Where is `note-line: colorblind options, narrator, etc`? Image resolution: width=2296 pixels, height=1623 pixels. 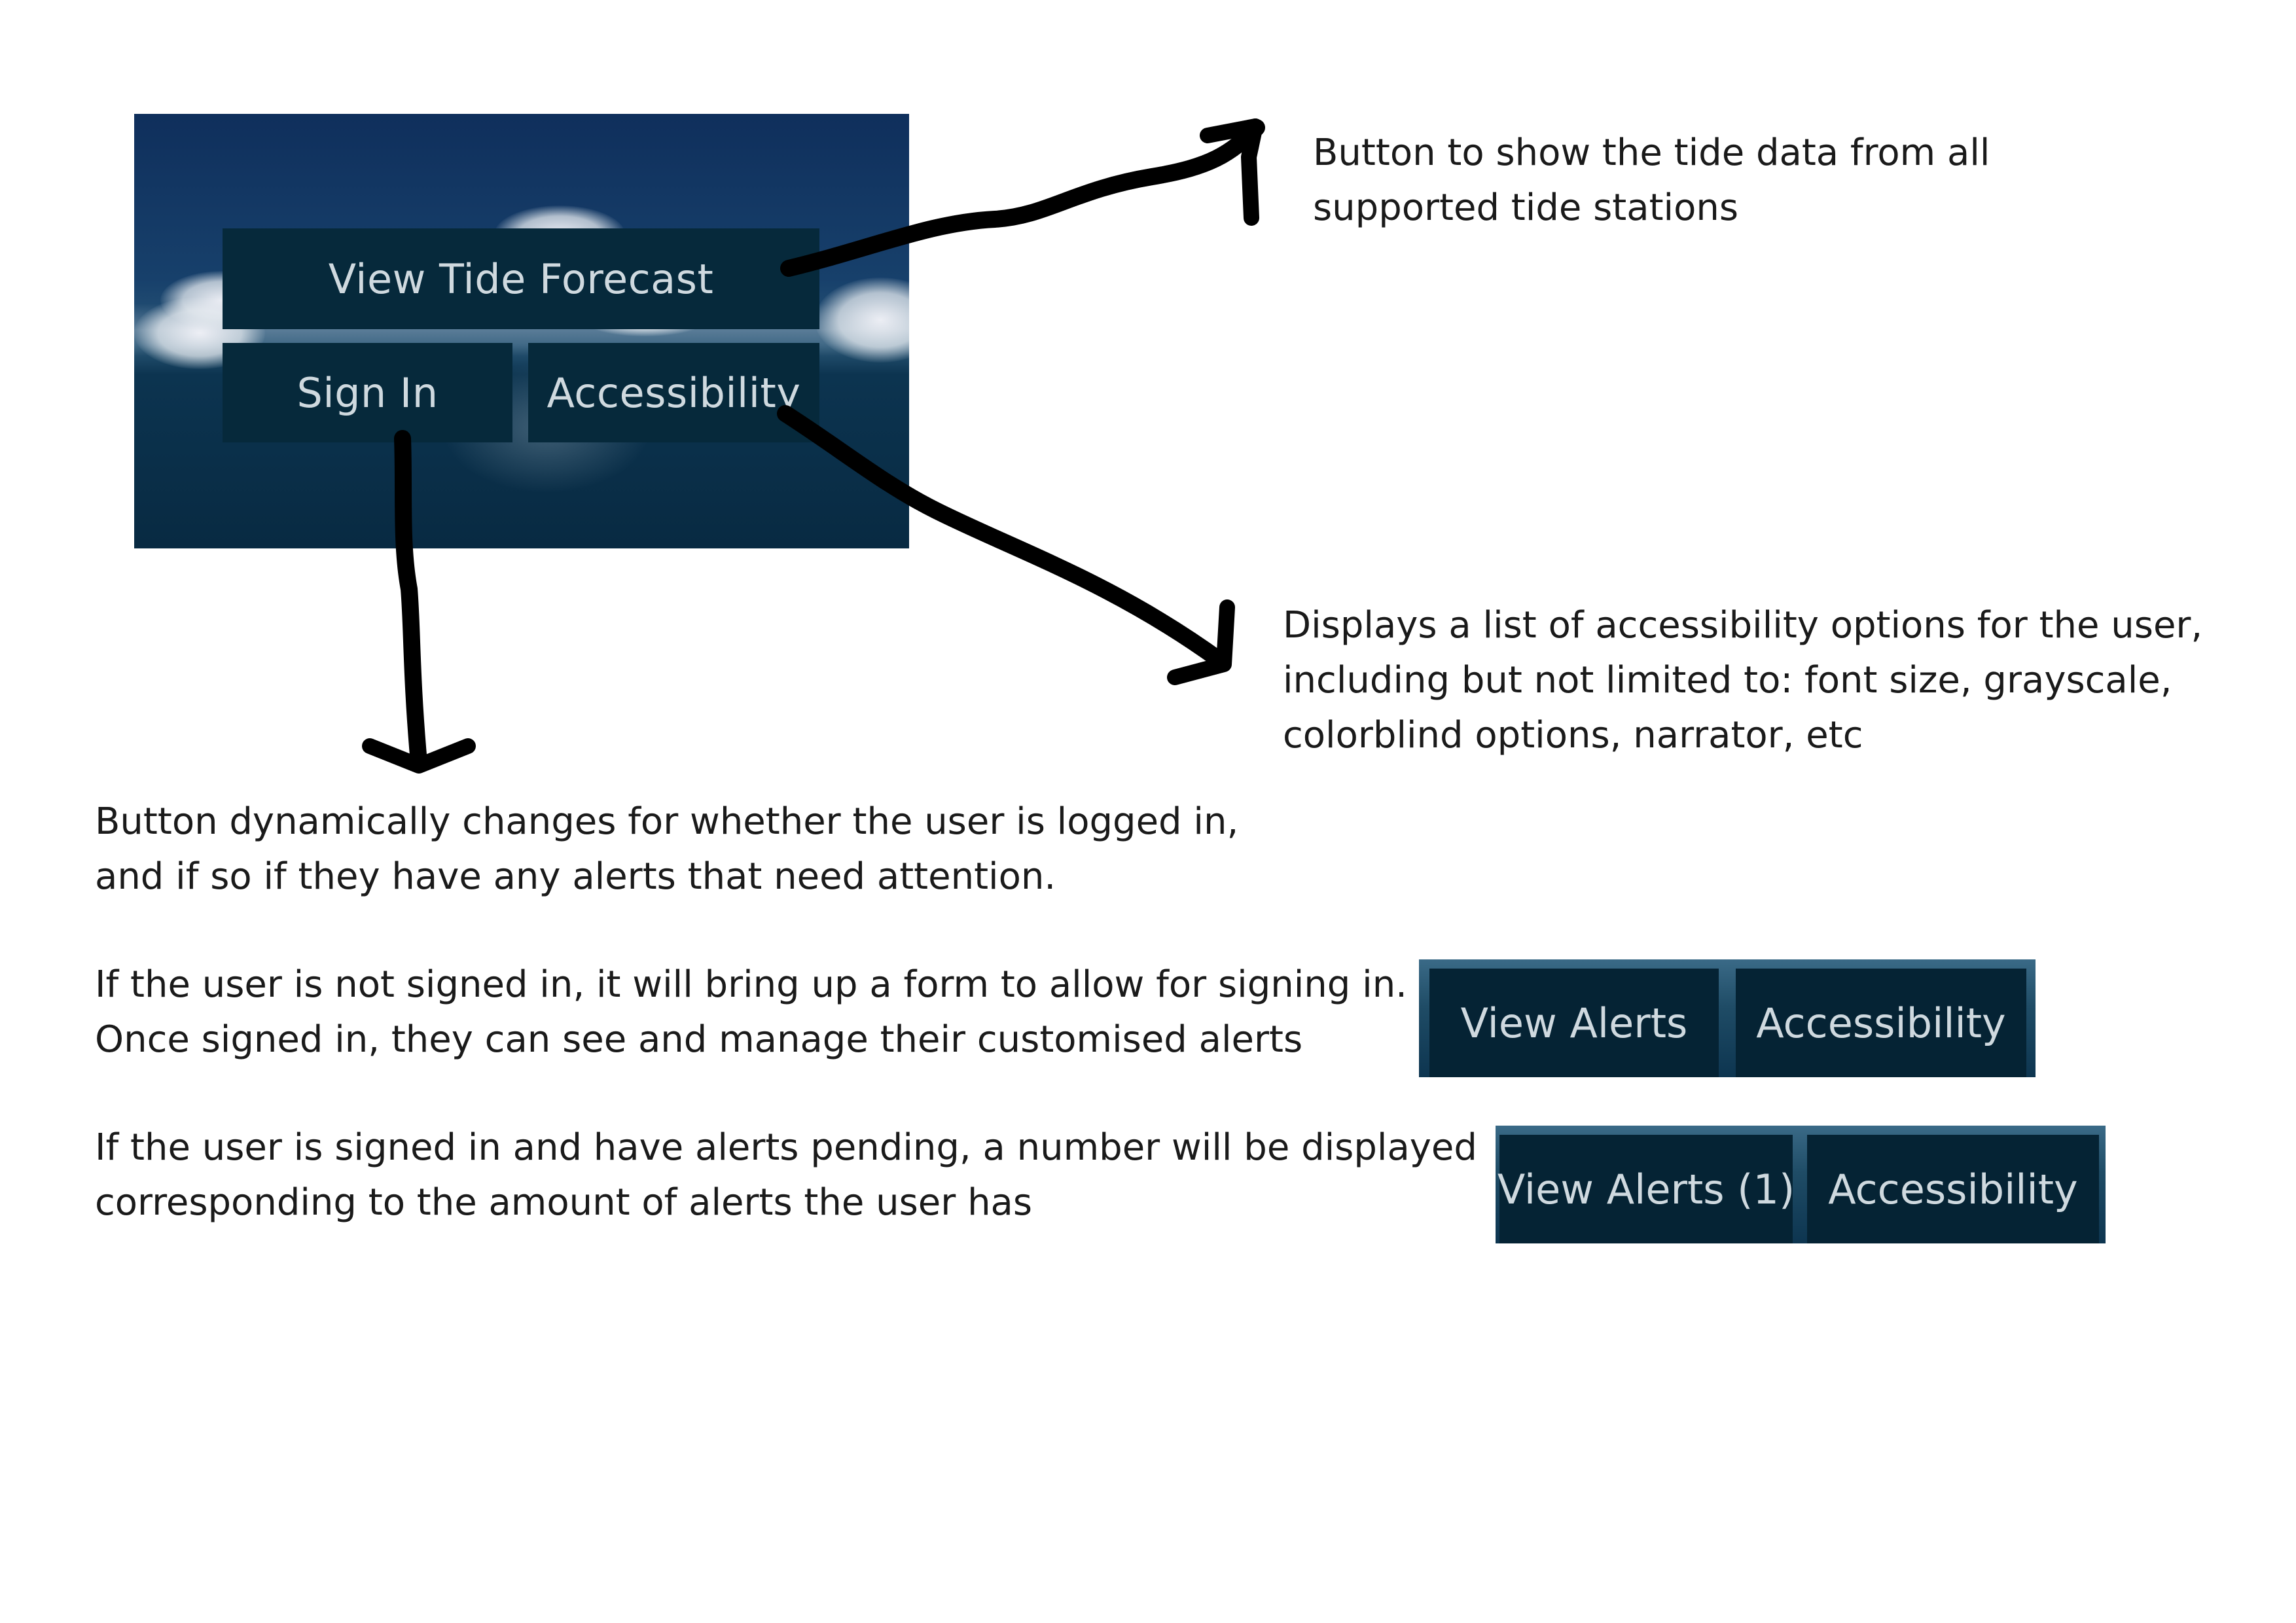
note-line: colorblind options, narrator, etc is located at coordinates (1573, 735).